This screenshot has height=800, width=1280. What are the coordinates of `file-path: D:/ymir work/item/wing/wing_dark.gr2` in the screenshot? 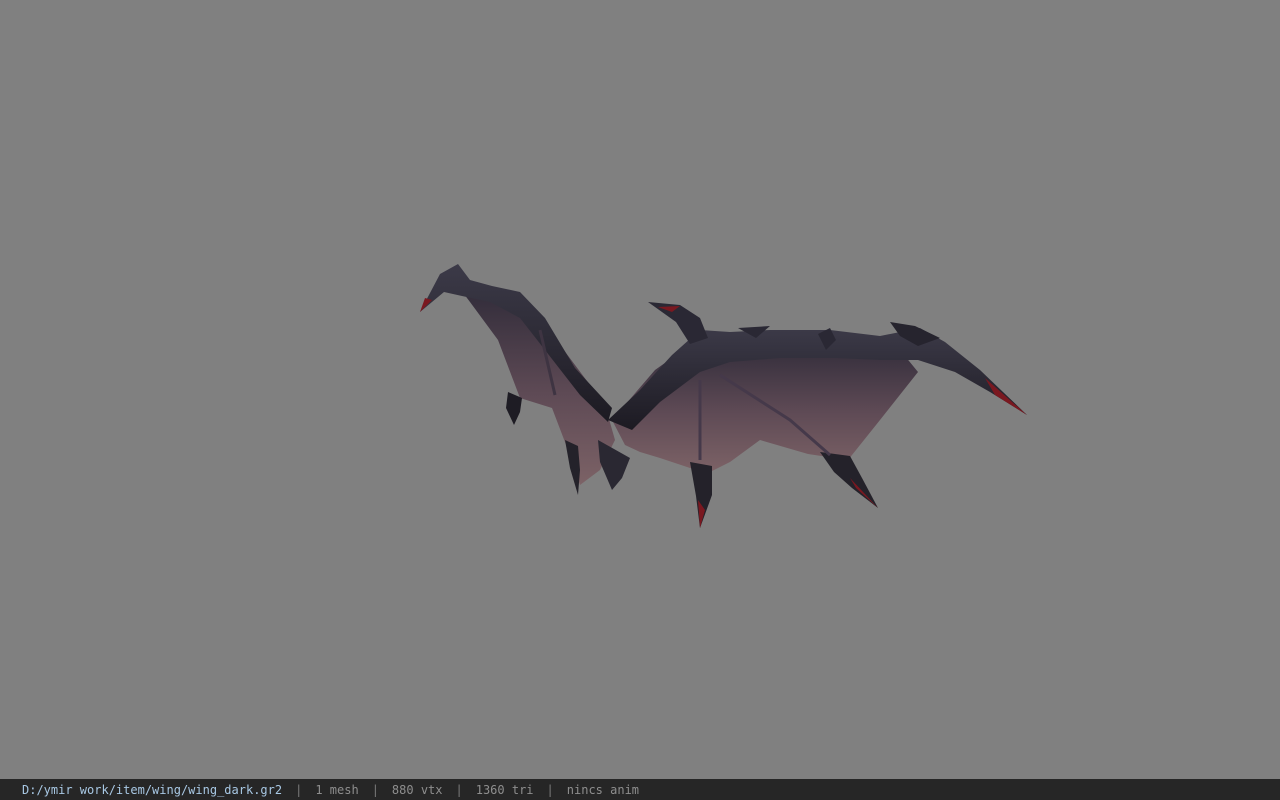 It's located at (152, 789).